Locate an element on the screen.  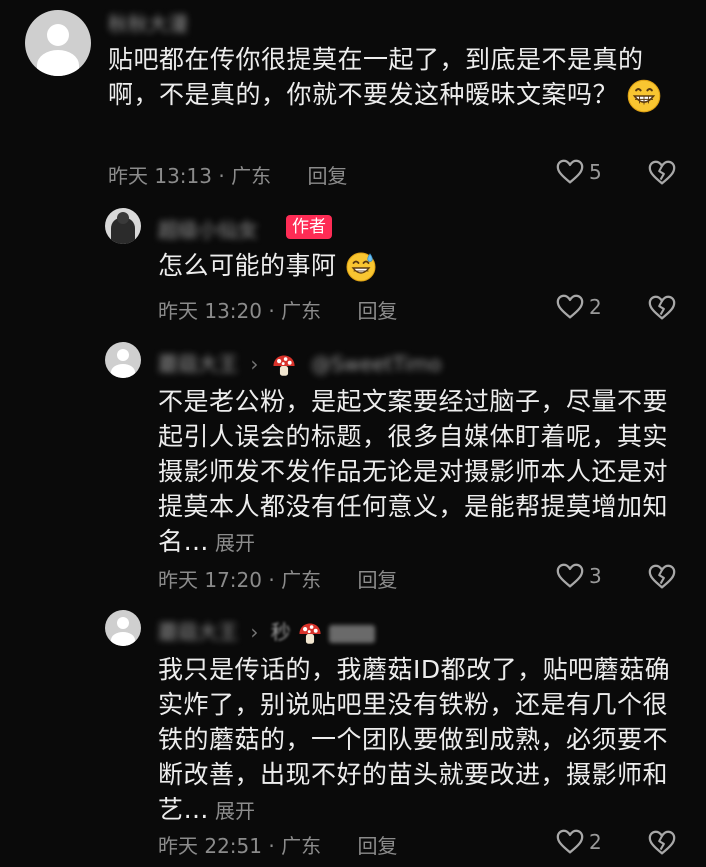
sweat-smile-emoji-icon is located at coordinates (361, 267).